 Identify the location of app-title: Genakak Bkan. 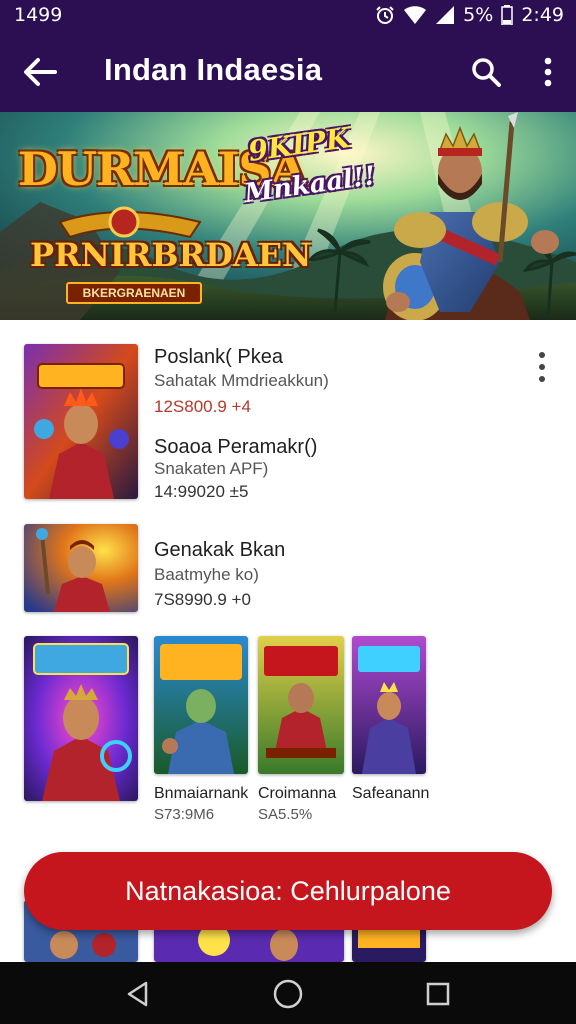
(219, 550).